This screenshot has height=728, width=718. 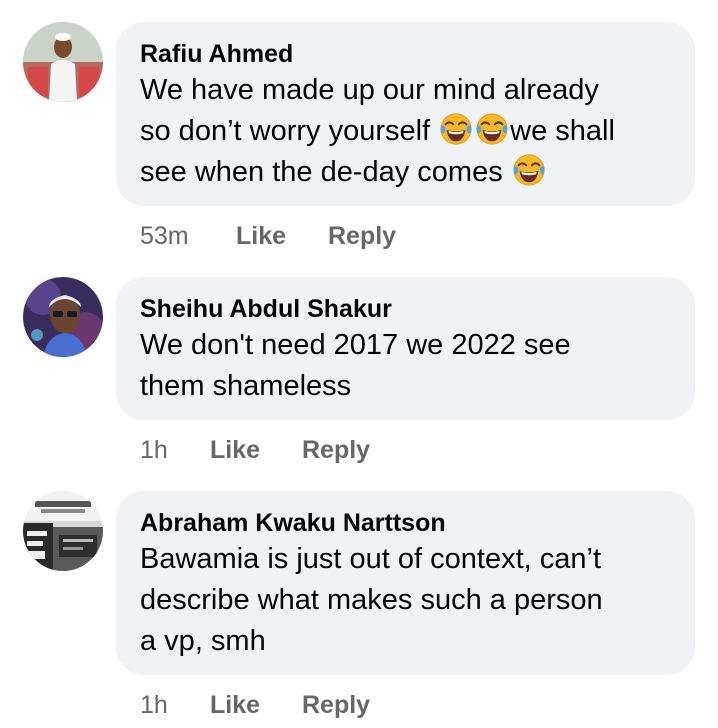 I want to click on comment-author: Abraham Kwaku Narttson, so click(x=405, y=523).